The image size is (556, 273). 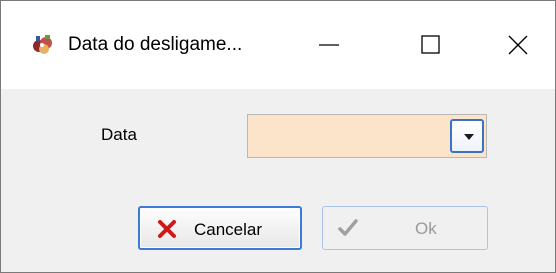 What do you see at coordinates (367, 136) in the screenshot?
I see `date-combobox` at bounding box center [367, 136].